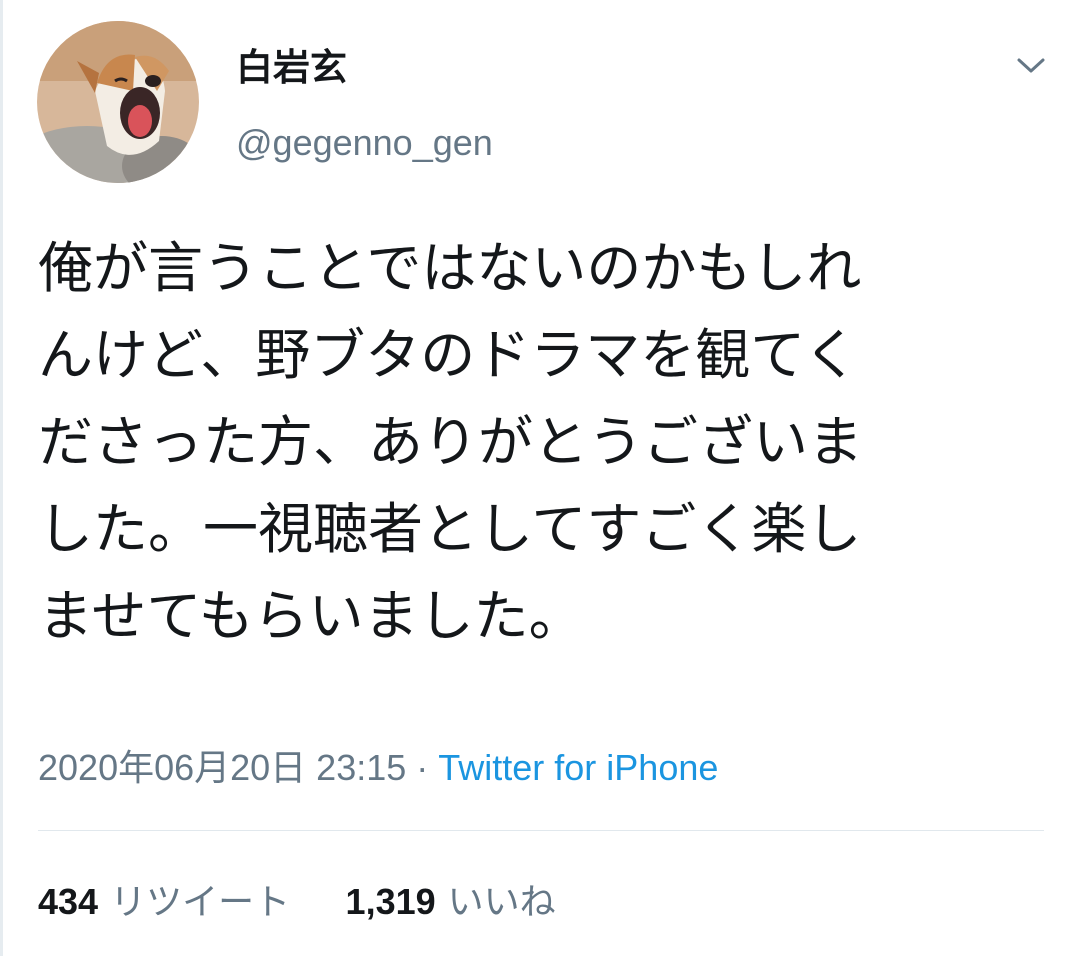 Image resolution: width=1080 pixels, height=956 pixels. I want to click on tweet-source-link: Twitter for iPhone, so click(578, 767).